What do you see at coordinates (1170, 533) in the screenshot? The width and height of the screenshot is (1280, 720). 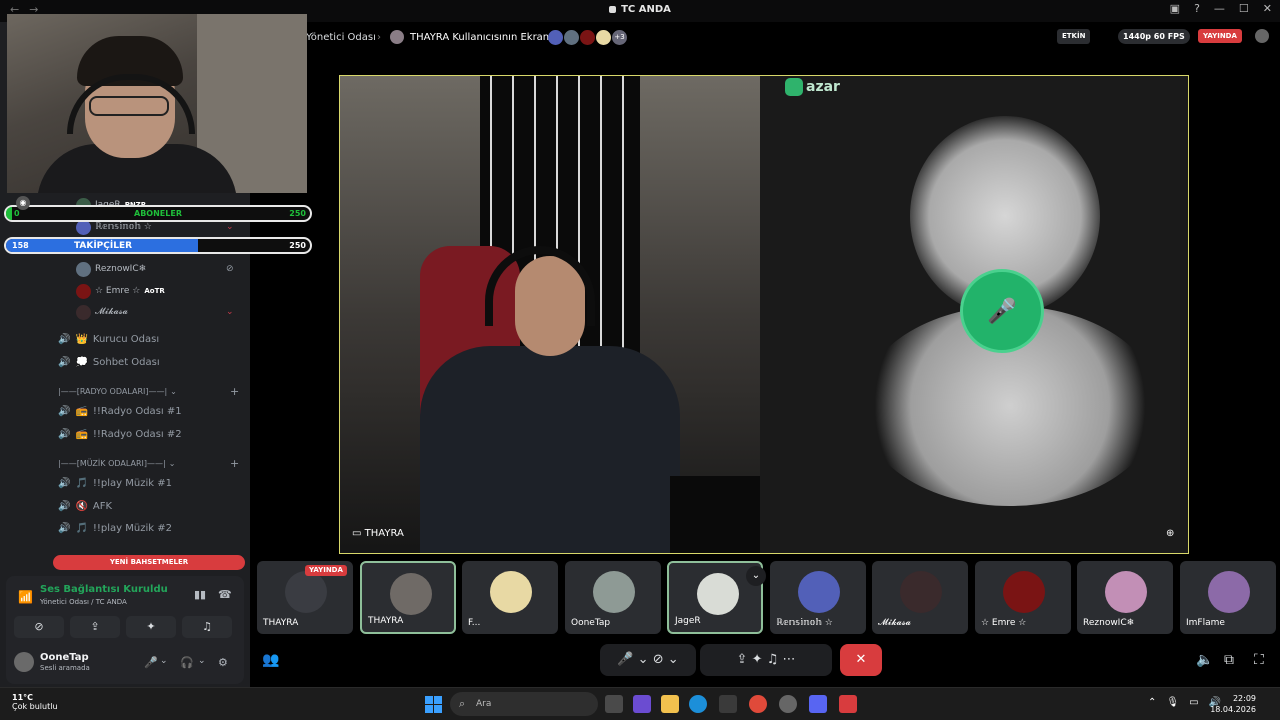 I see `zoom-icon: ⊕` at bounding box center [1170, 533].